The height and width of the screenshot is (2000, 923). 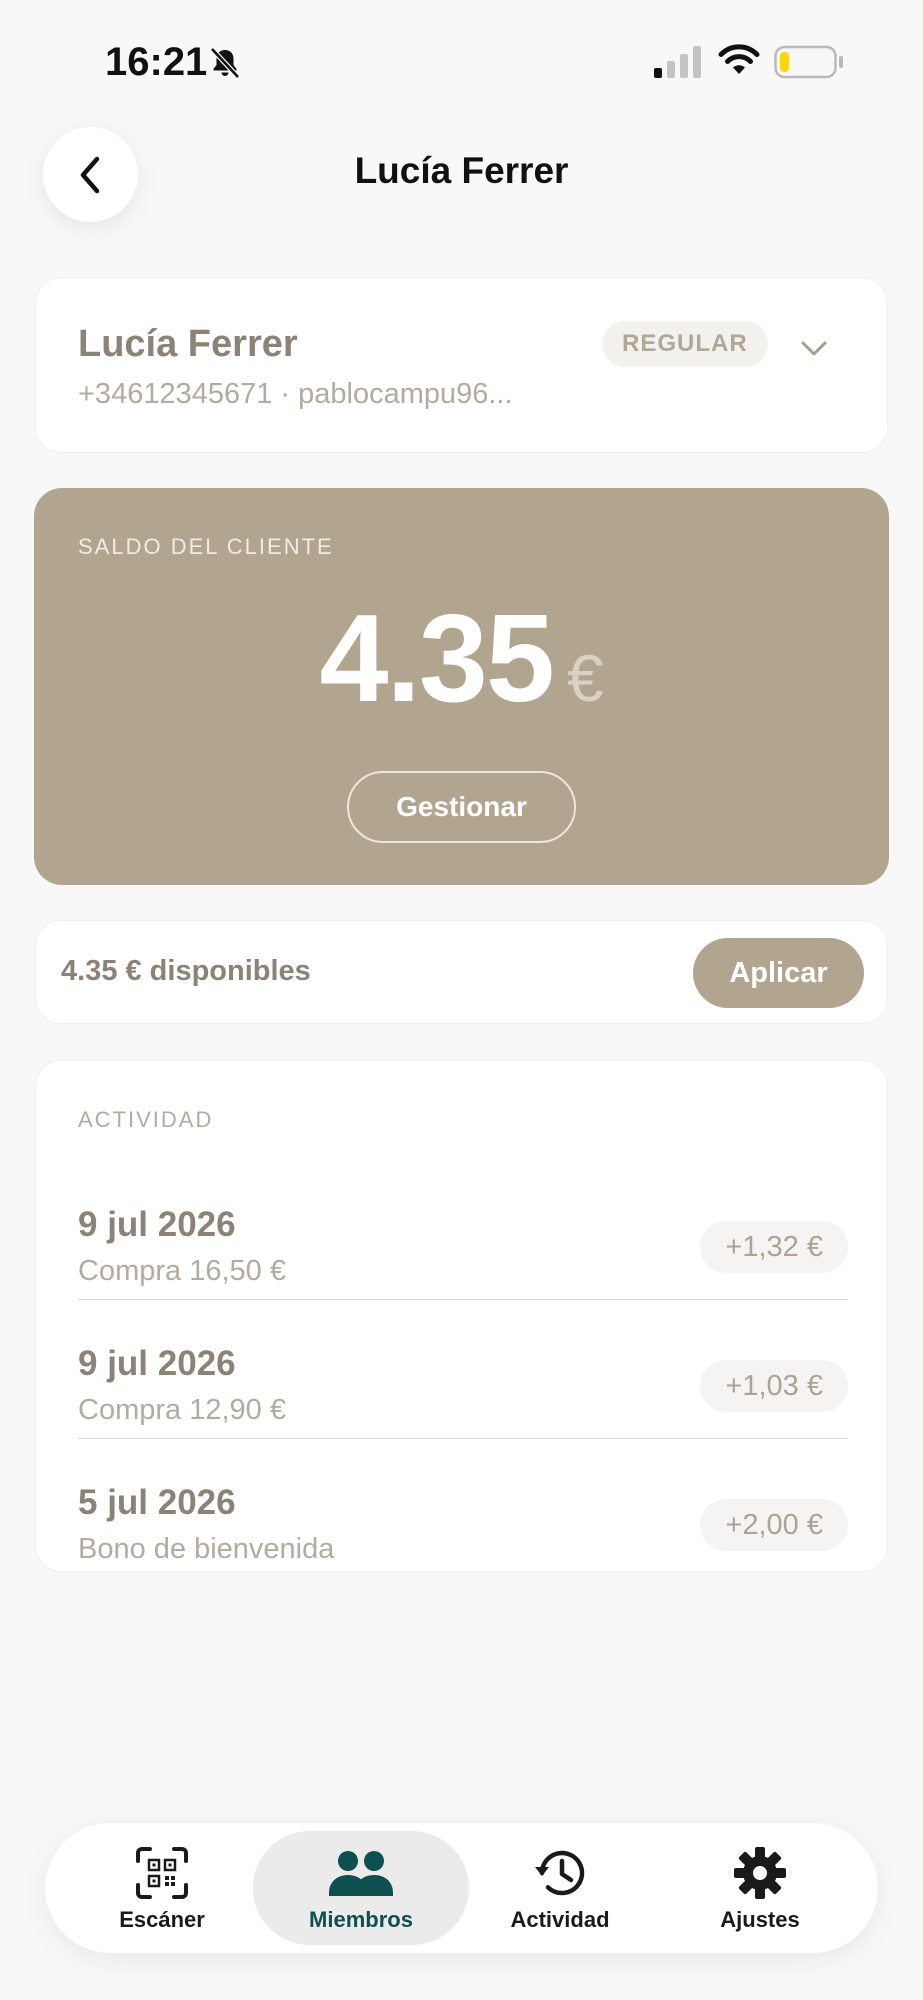 I want to click on activity-item: 5 jul 2026 Bono de bienvenida +2,00 €, so click(x=463, y=1508).